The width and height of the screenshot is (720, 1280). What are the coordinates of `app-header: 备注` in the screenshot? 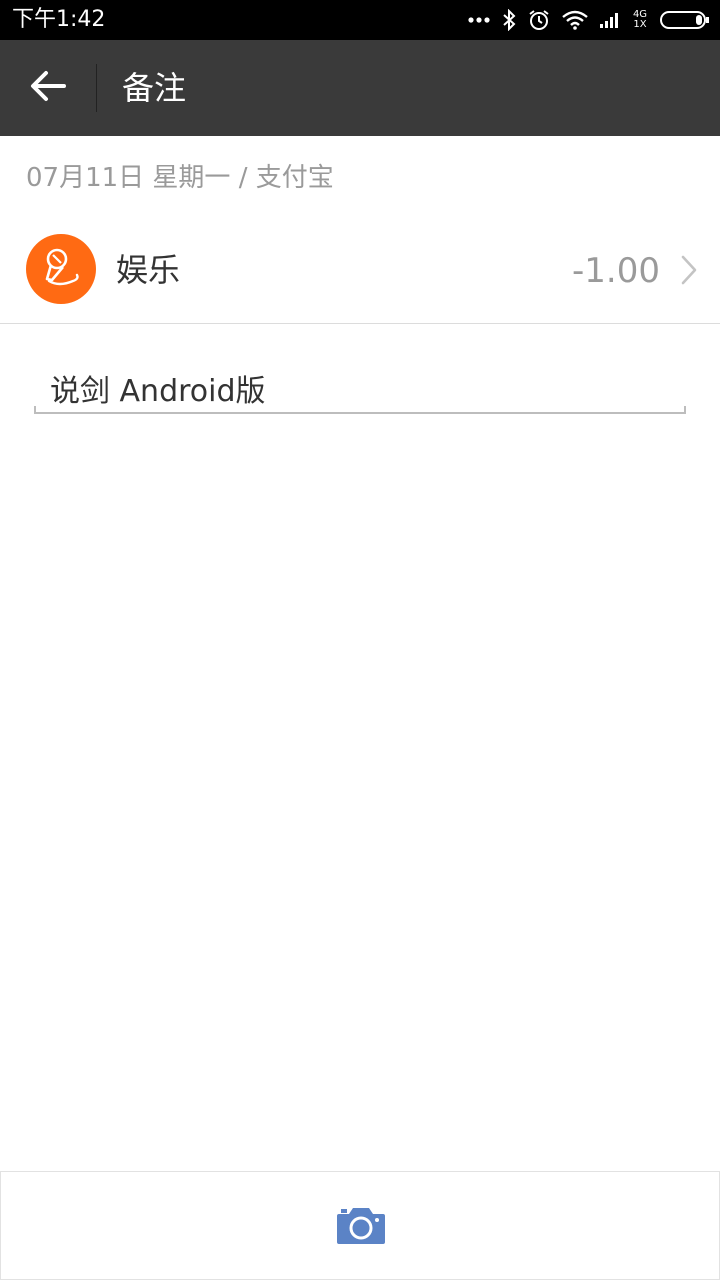 It's located at (360, 88).